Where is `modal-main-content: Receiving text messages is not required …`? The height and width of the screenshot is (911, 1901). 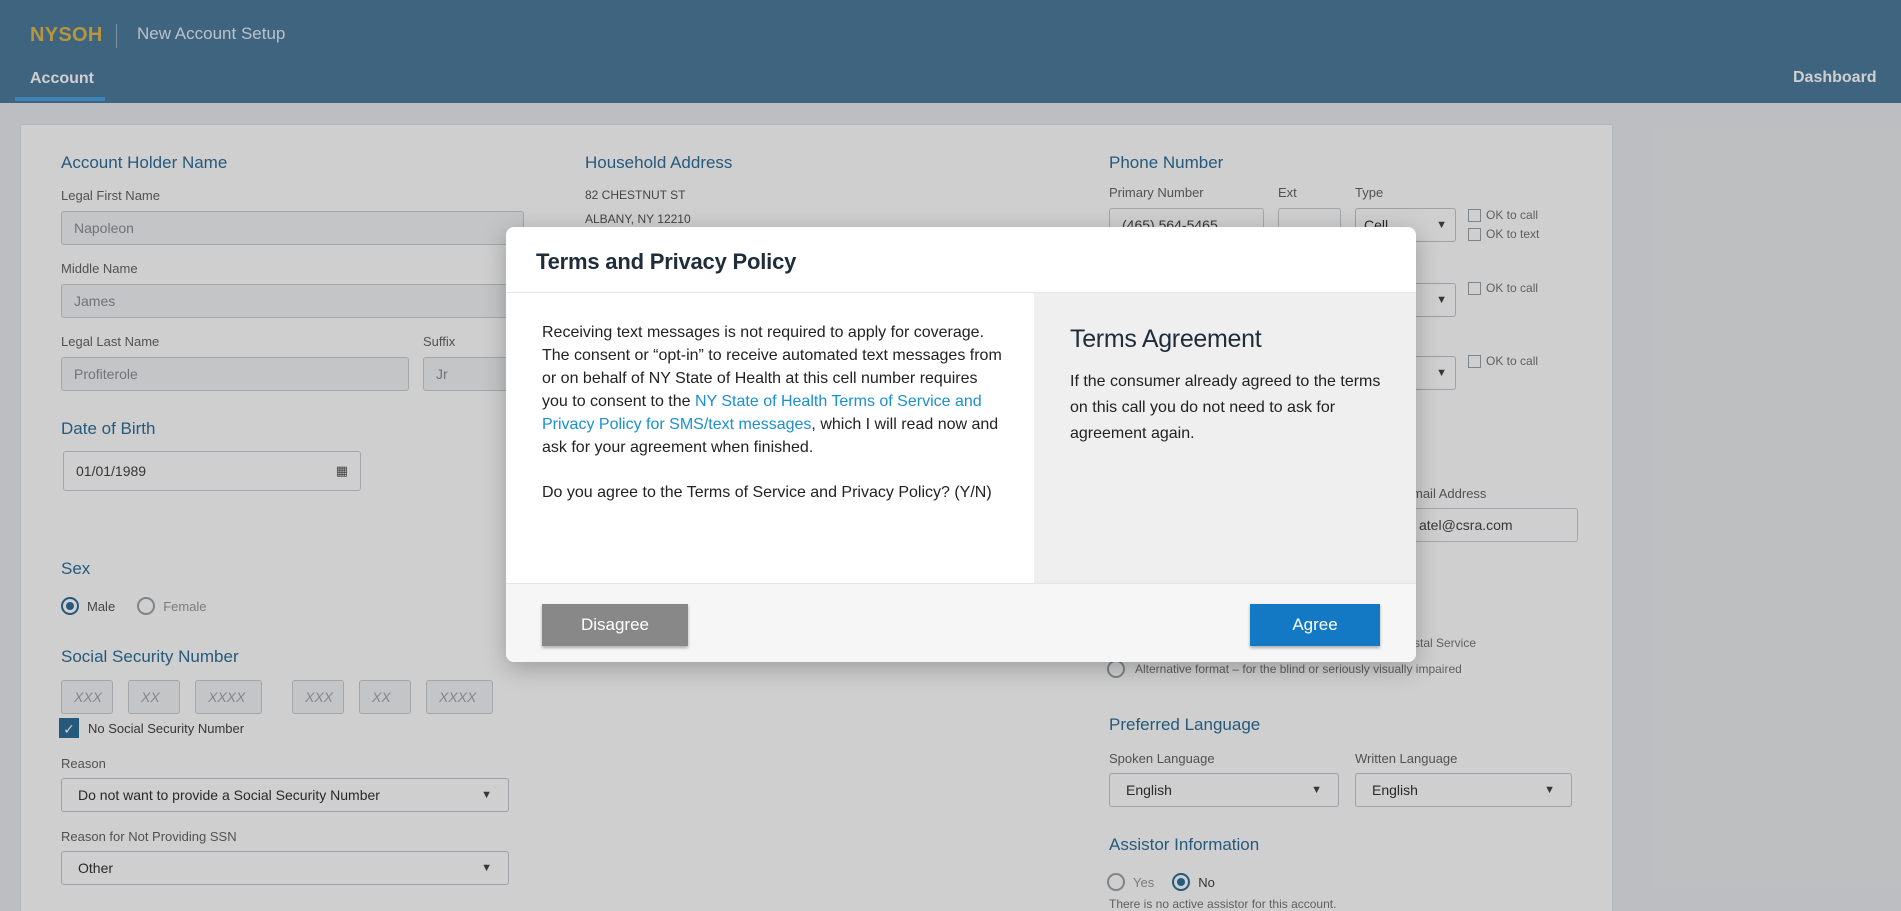
modal-main-content: Receiving text messages is not required … is located at coordinates (770, 438).